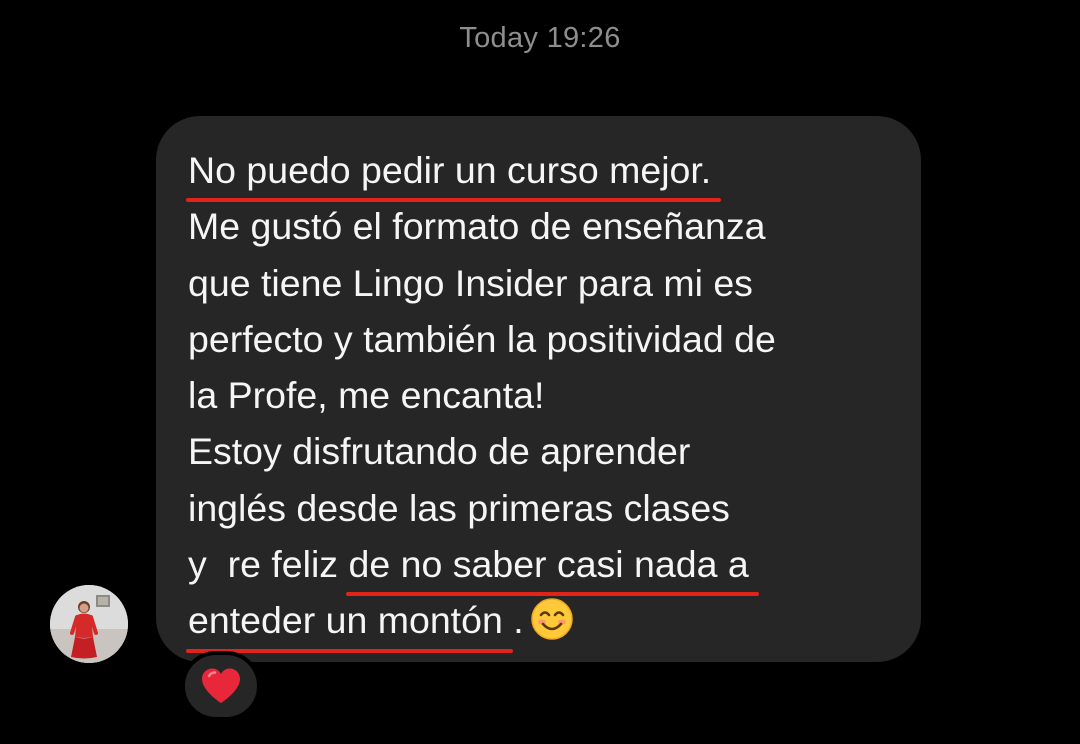  Describe the element at coordinates (268, 564) in the screenshot. I see `message-text: y re feliz` at that location.